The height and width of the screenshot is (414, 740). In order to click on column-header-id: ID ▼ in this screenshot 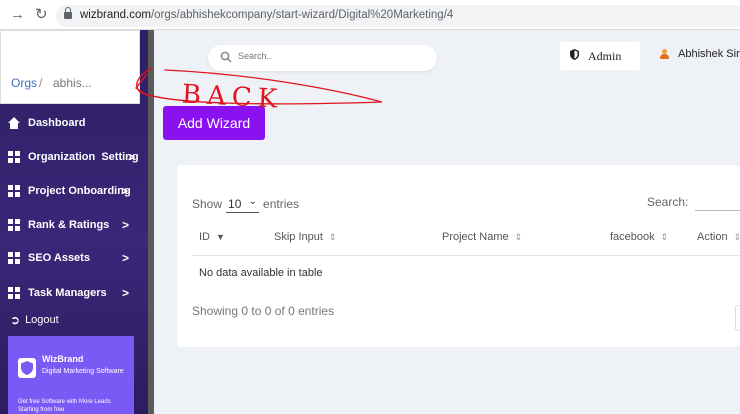, I will do `click(212, 237)`.